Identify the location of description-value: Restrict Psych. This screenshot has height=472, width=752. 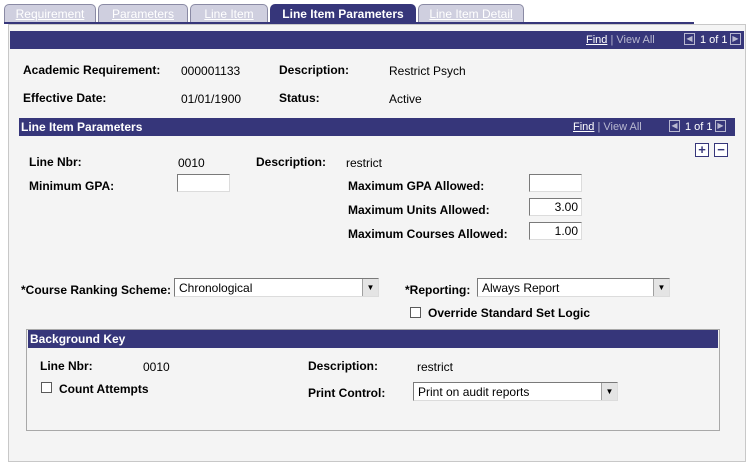
(427, 71).